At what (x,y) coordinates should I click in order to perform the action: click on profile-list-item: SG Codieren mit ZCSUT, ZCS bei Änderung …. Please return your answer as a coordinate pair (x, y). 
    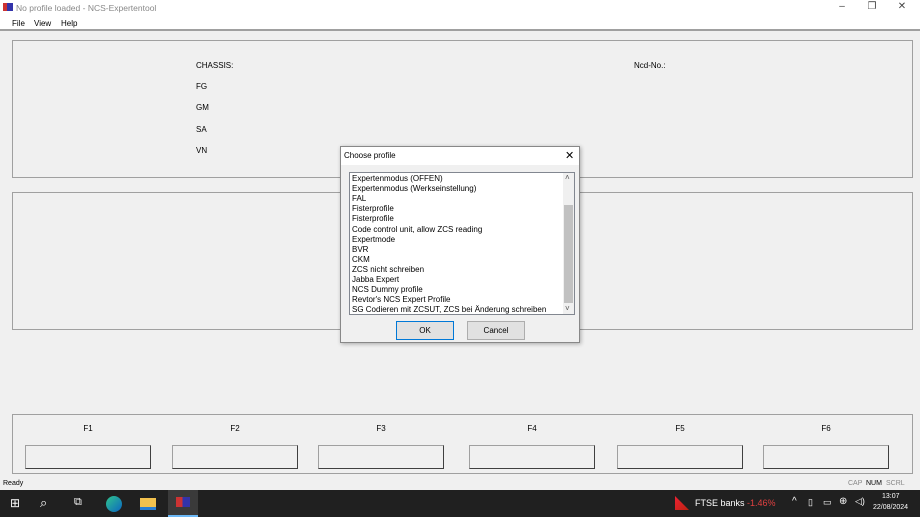
    Looking at the image, I should click on (449, 310).